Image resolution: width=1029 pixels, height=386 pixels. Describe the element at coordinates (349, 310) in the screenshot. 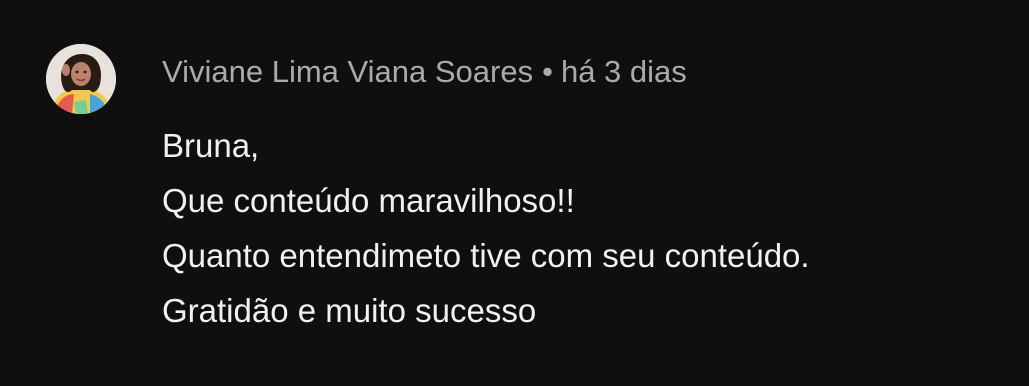

I see `comment-line: Gratidão e muito sucesso` at that location.